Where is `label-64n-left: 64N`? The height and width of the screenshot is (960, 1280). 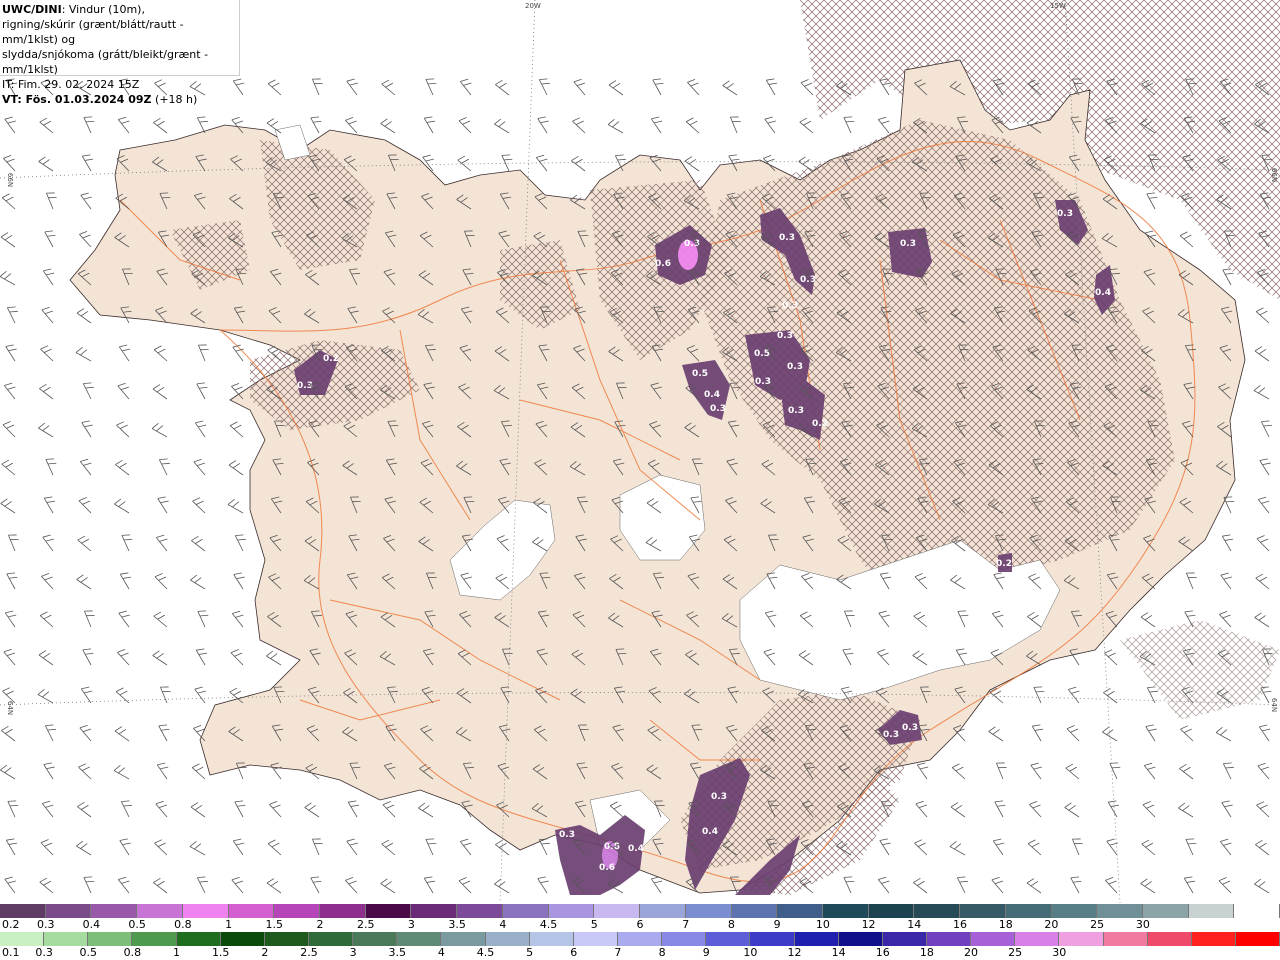 label-64n-left: 64N is located at coordinates (10, 708).